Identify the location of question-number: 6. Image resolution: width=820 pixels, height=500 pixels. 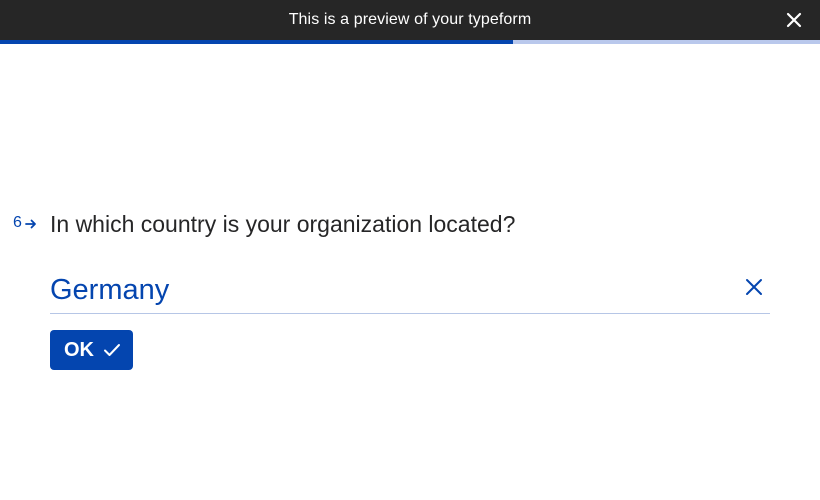
(25, 223).